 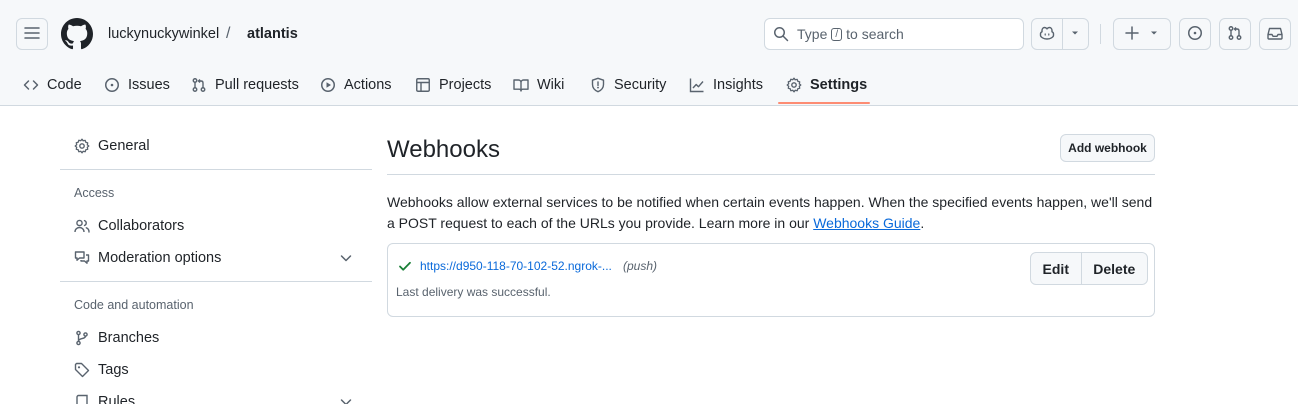 I want to click on plus-icon, so click(x=1132, y=34).